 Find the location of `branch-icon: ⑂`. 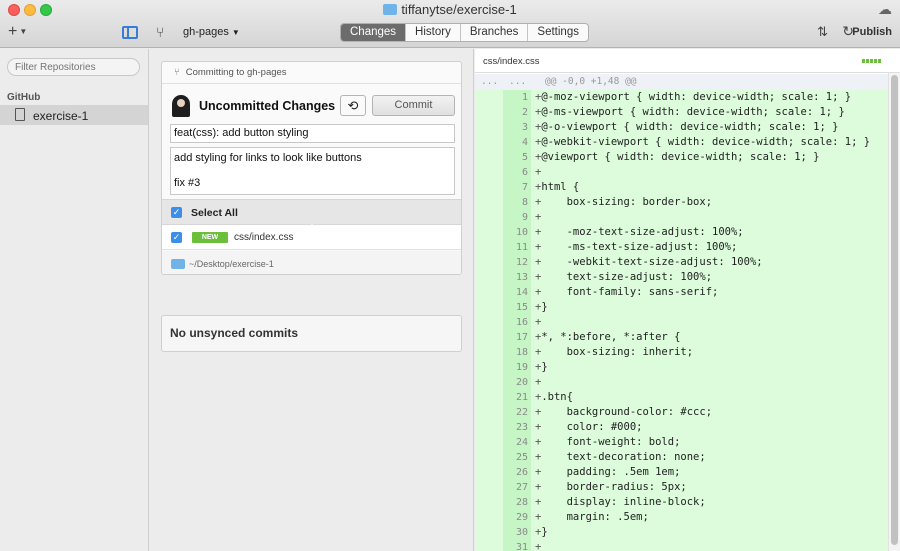

branch-icon: ⑂ is located at coordinates (160, 32).